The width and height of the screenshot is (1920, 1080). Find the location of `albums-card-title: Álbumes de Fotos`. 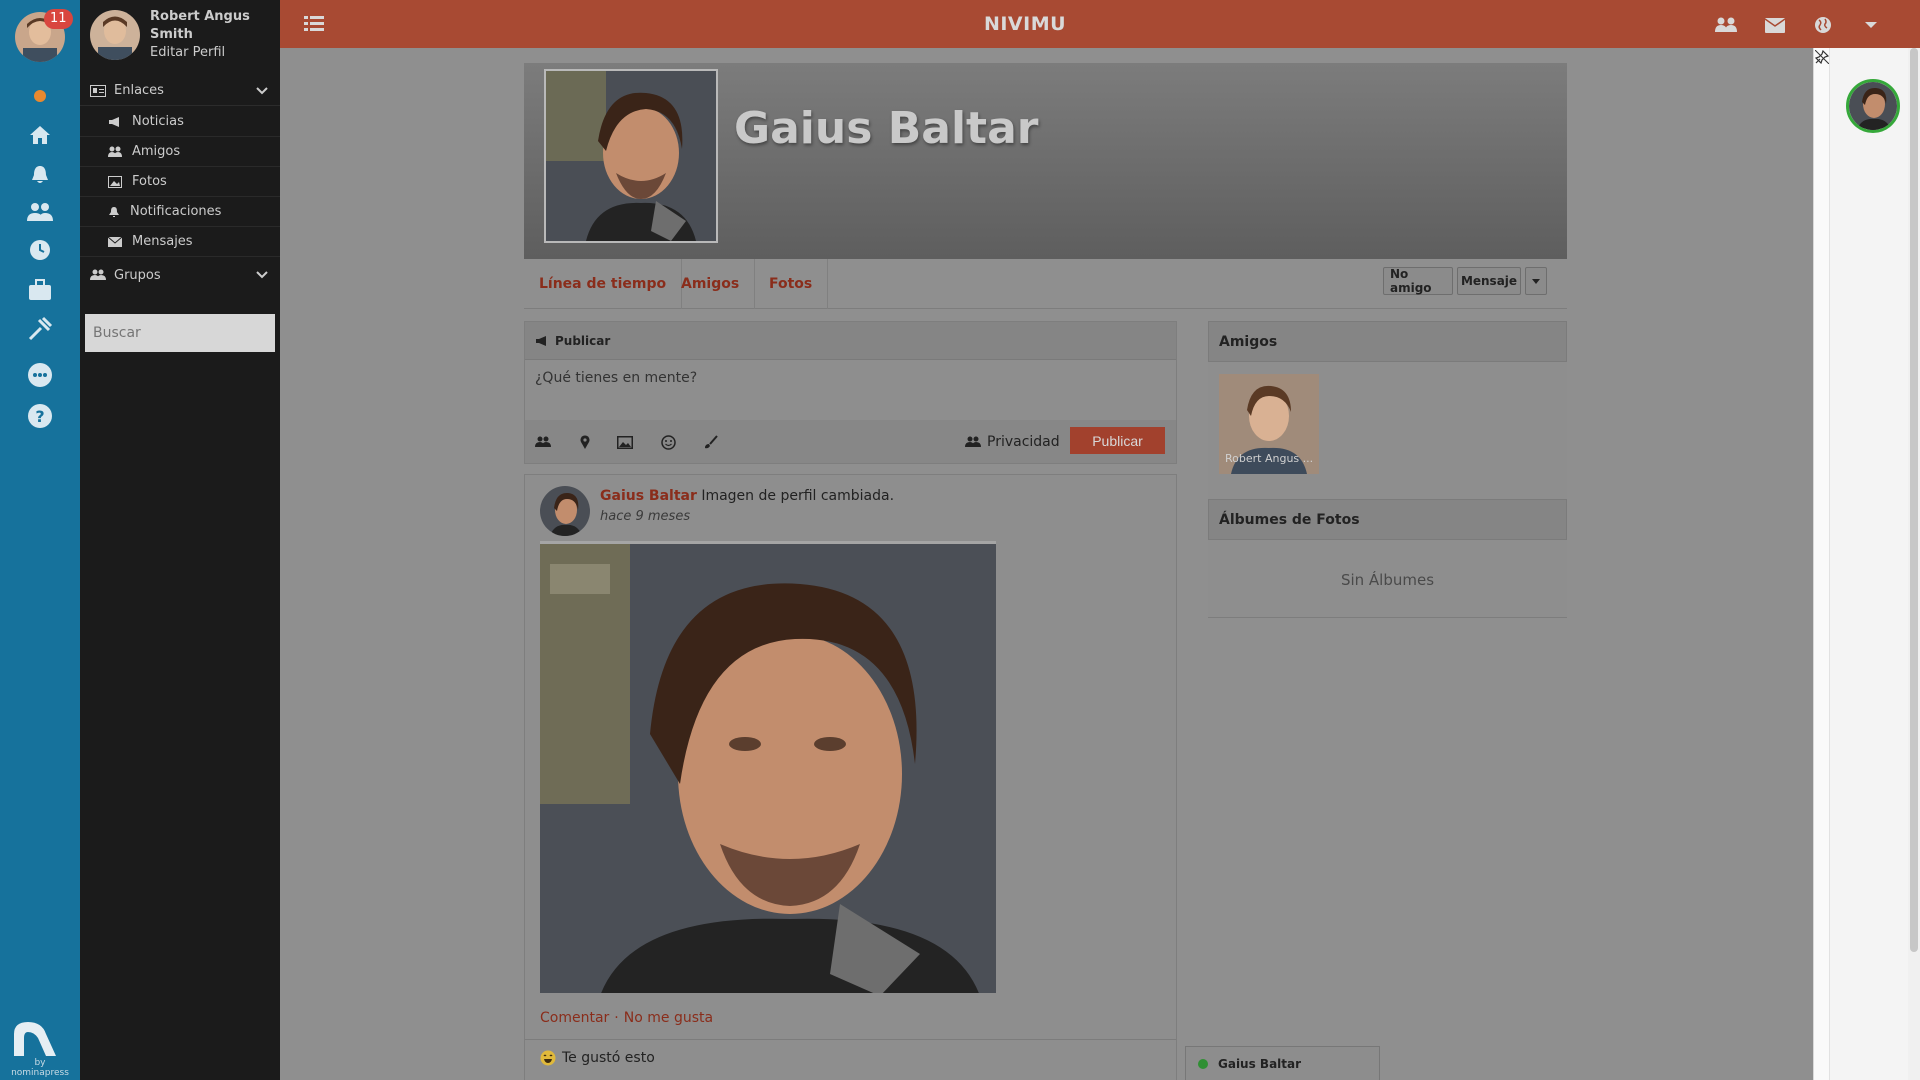

albums-card-title: Álbumes de Fotos is located at coordinates (1387, 519).